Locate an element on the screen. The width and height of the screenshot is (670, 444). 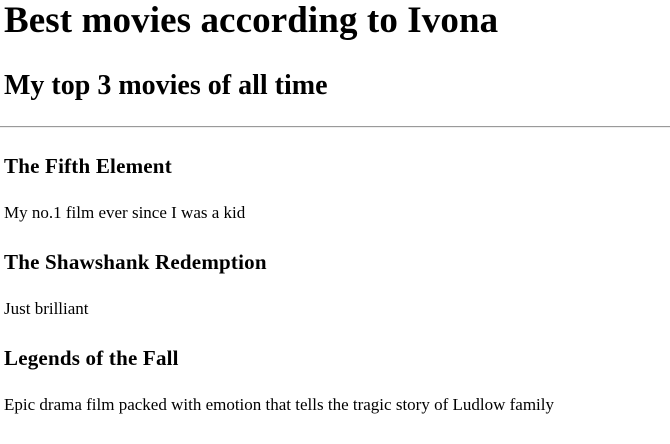
movie-title: The Fifth Element is located at coordinates (88, 166).